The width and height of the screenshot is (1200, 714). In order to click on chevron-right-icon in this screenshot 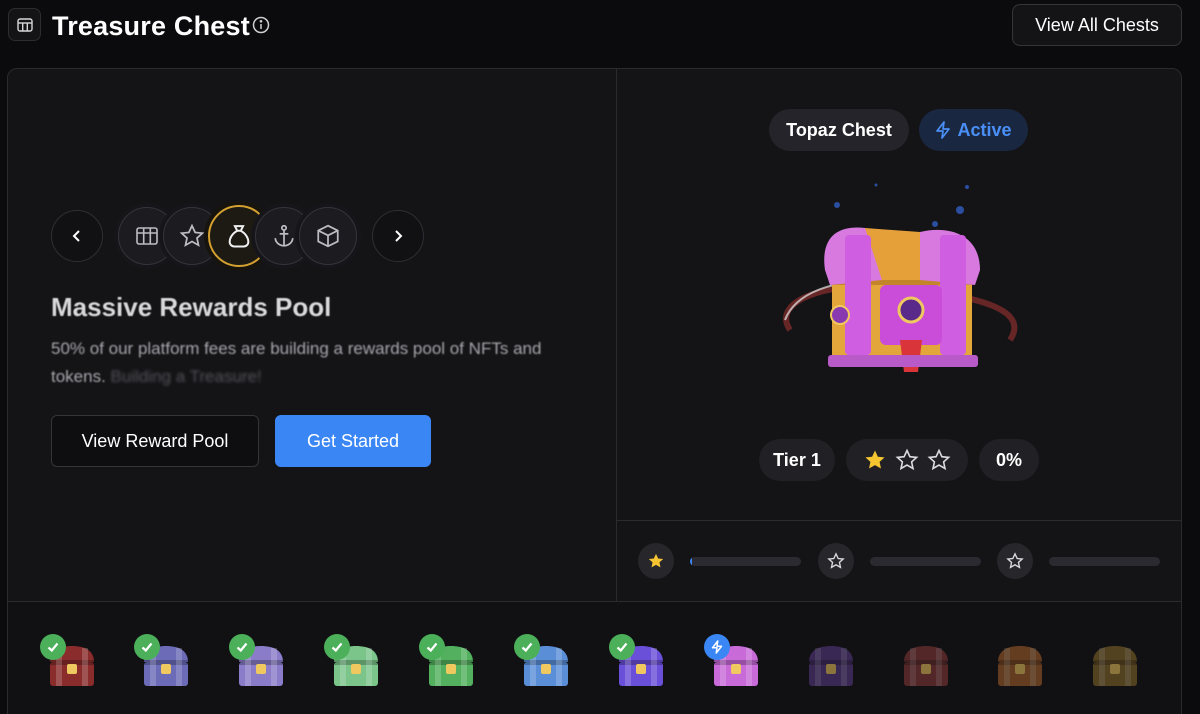, I will do `click(399, 236)`.